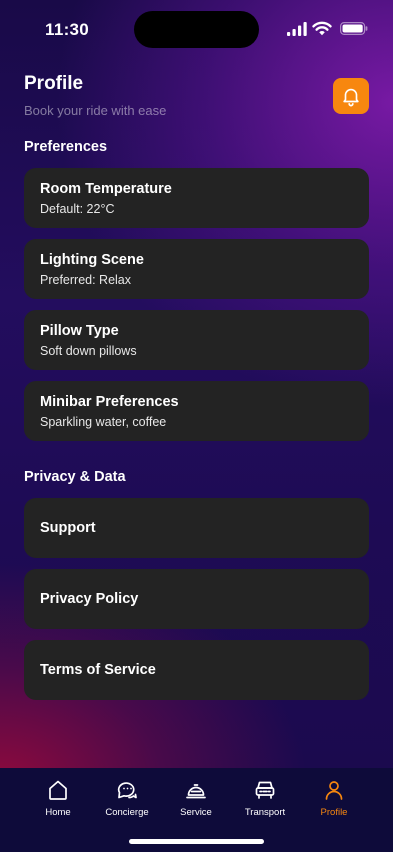 Image resolution: width=393 pixels, height=852 pixels. Describe the element at coordinates (95, 95) in the screenshot. I see `page-header: Profile Book your ride with ease` at that location.